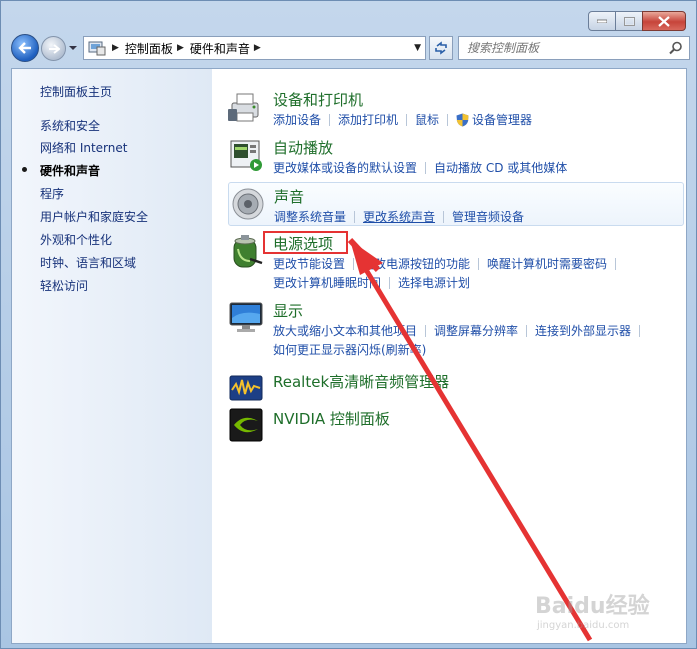 The width and height of the screenshot is (697, 649). Describe the element at coordinates (318, 99) in the screenshot. I see `category-title: 设备和打印机` at that location.